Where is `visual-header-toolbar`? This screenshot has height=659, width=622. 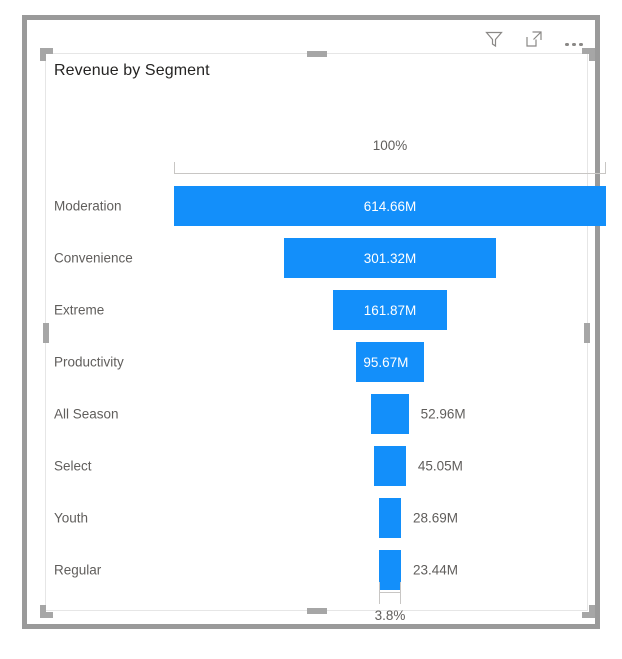
visual-header-toolbar is located at coordinates (534, 39).